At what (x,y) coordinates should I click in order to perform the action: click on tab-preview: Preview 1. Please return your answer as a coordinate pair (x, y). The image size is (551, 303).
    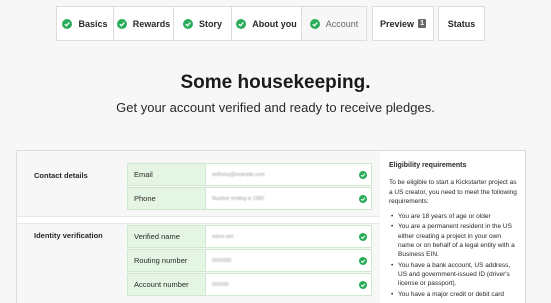
    Looking at the image, I should click on (403, 23).